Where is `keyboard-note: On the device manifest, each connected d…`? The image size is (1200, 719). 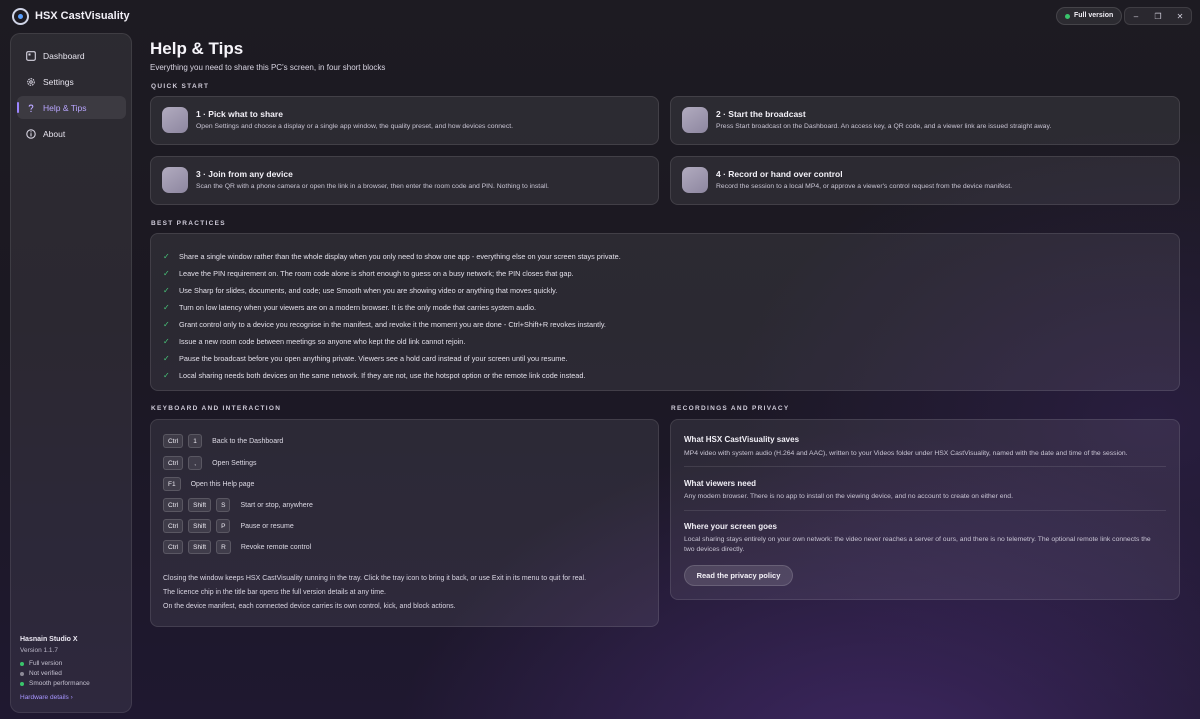 keyboard-note: On the device manifest, each connected d… is located at coordinates (309, 606).